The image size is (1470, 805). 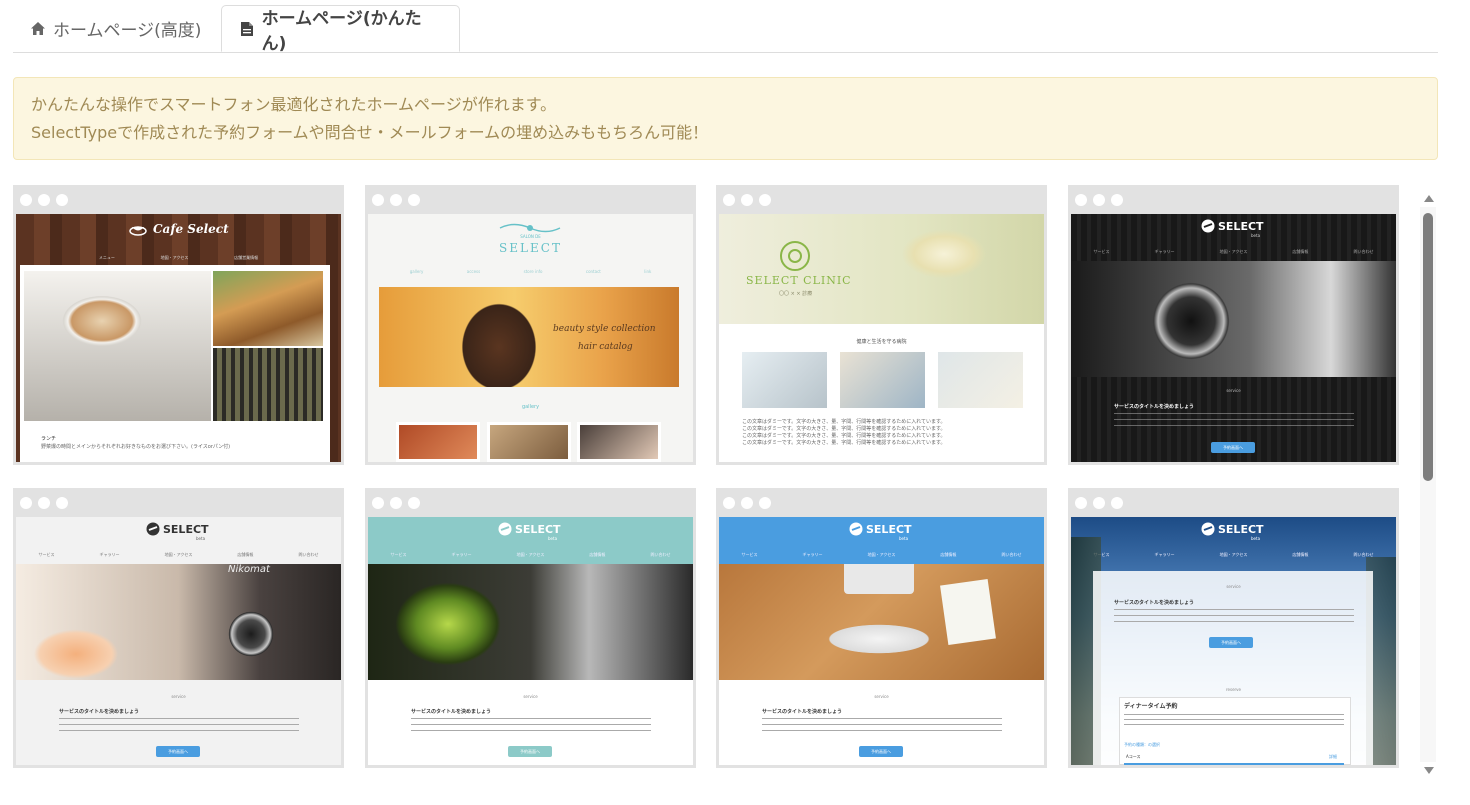 I want to click on nav-item: contact, so click(x=593, y=271).